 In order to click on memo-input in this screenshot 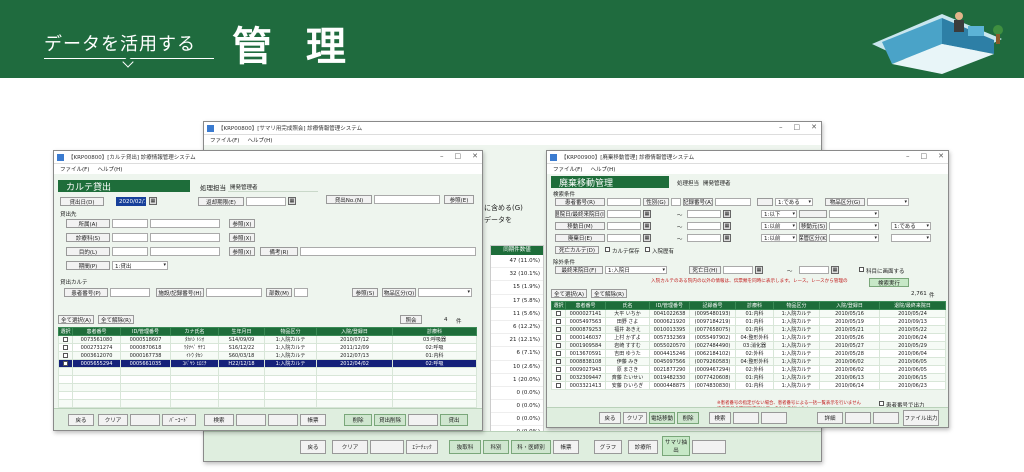, I will do `click(388, 251)`.